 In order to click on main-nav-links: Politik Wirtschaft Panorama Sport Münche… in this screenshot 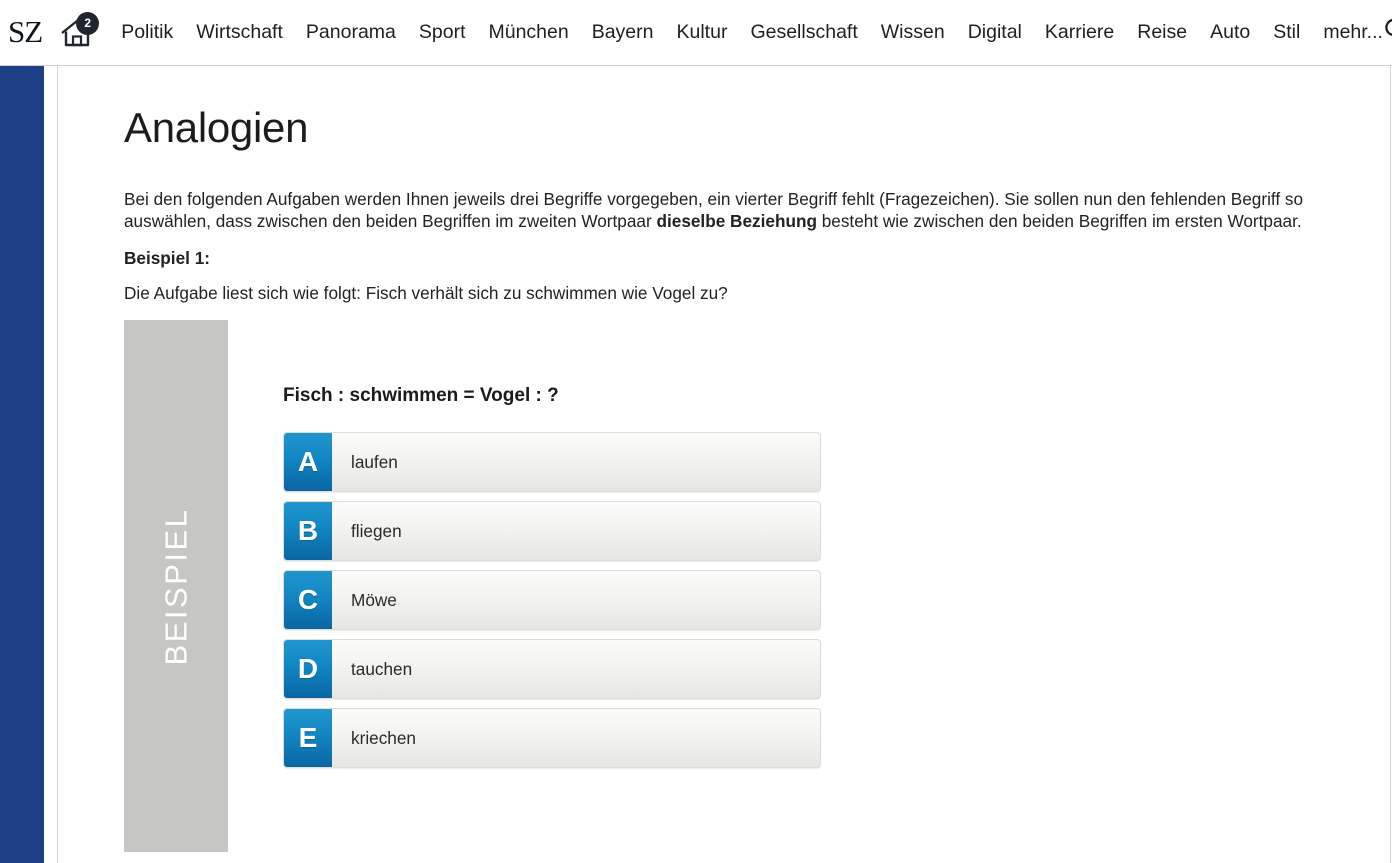, I will do `click(752, 32)`.